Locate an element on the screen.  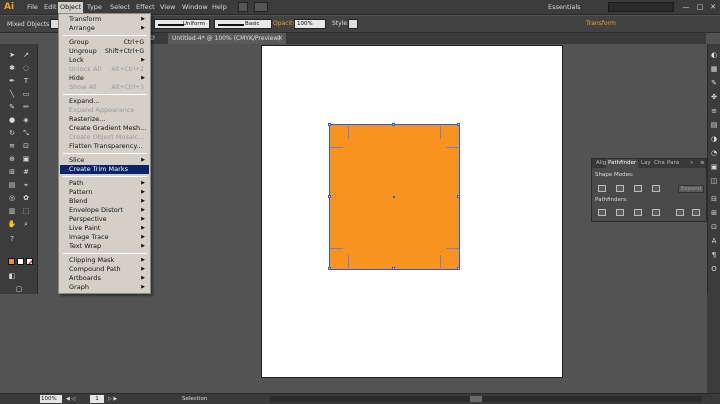
minimize-icon: — is located at coordinates (686, 7).